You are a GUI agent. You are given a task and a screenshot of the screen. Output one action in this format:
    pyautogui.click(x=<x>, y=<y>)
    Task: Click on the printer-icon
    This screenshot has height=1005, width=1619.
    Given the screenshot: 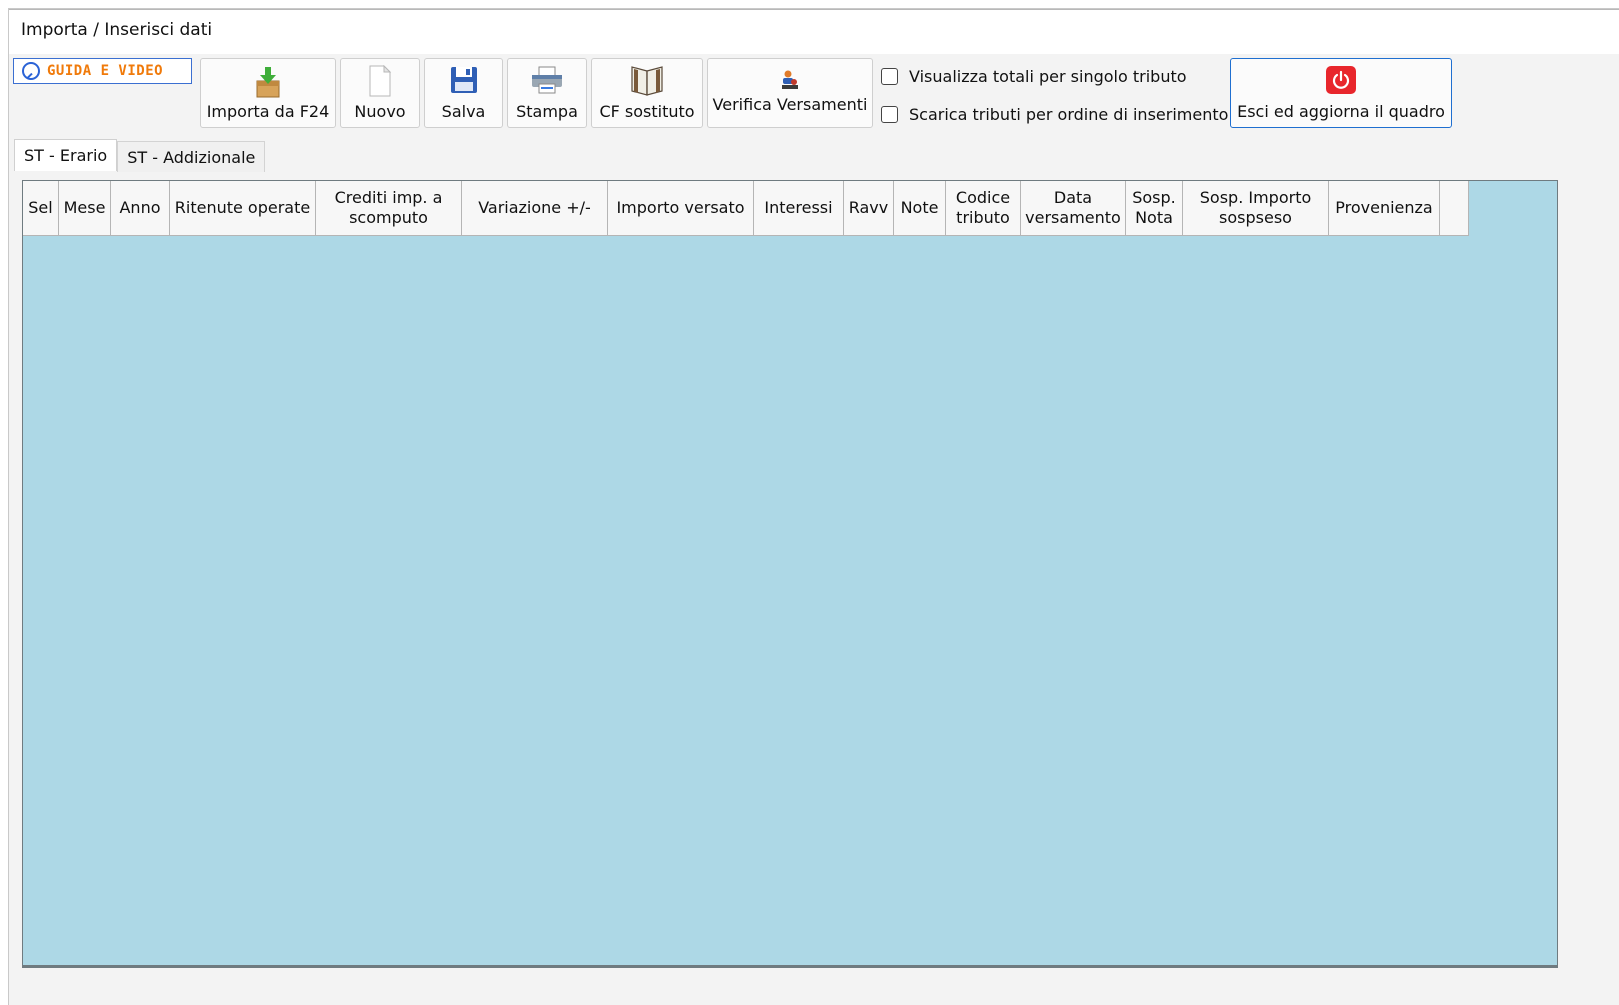 What is the action you would take?
    pyautogui.click(x=547, y=80)
    